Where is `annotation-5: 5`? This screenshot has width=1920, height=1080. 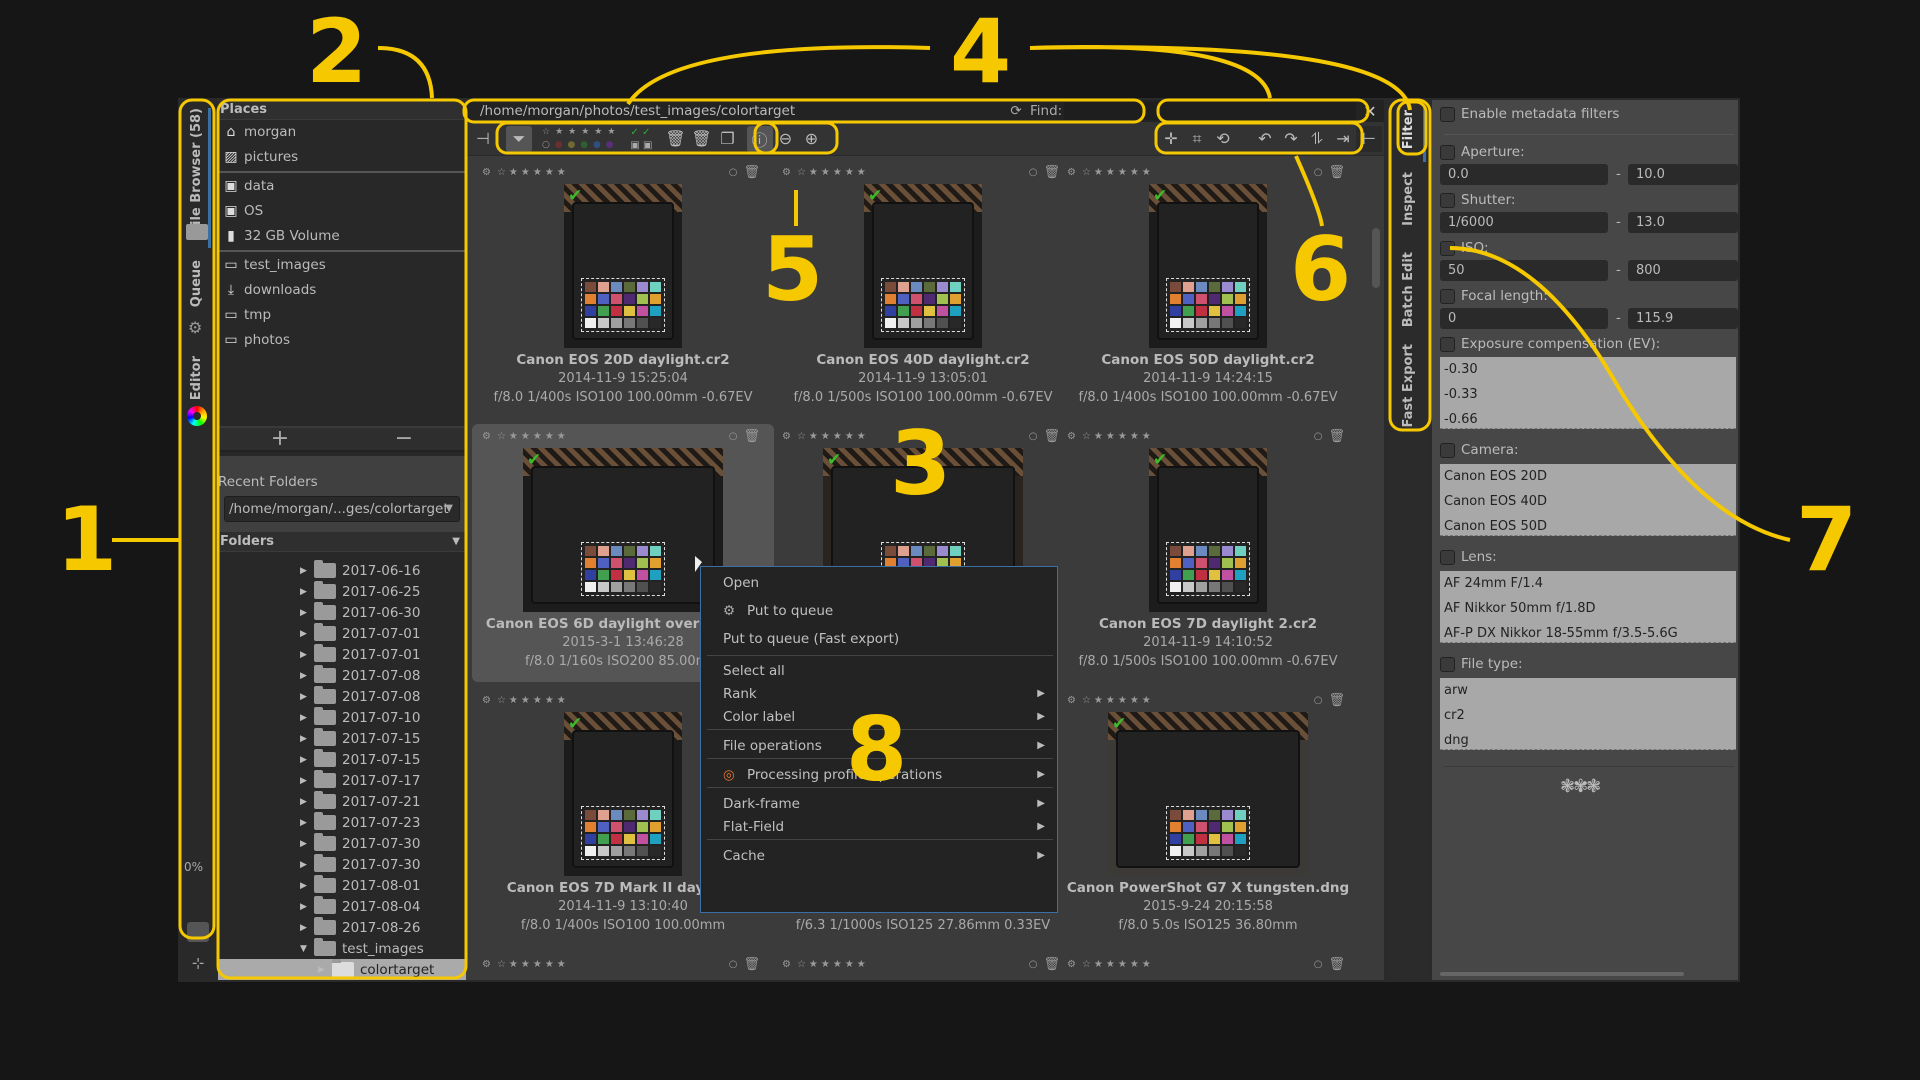
annotation-5: 5 is located at coordinates (793, 269).